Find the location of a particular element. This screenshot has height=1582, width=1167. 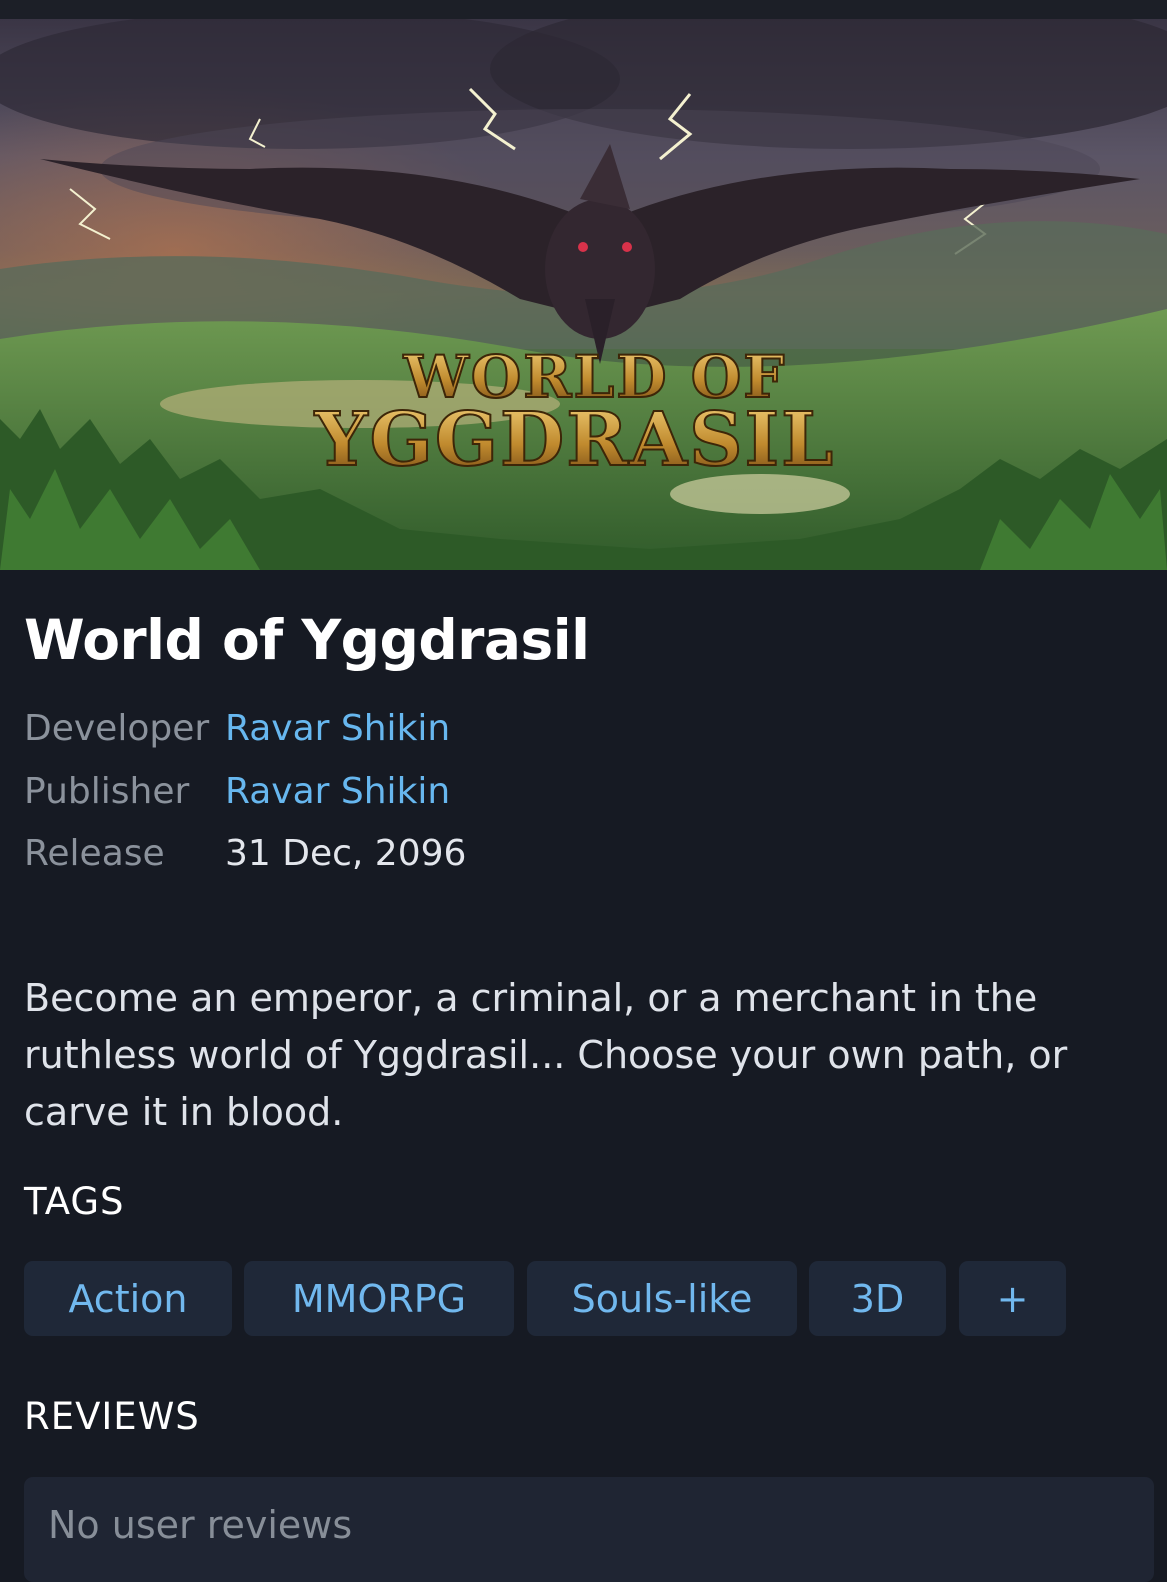

release-date: 31 Dec, 2096 is located at coordinates (346, 853).